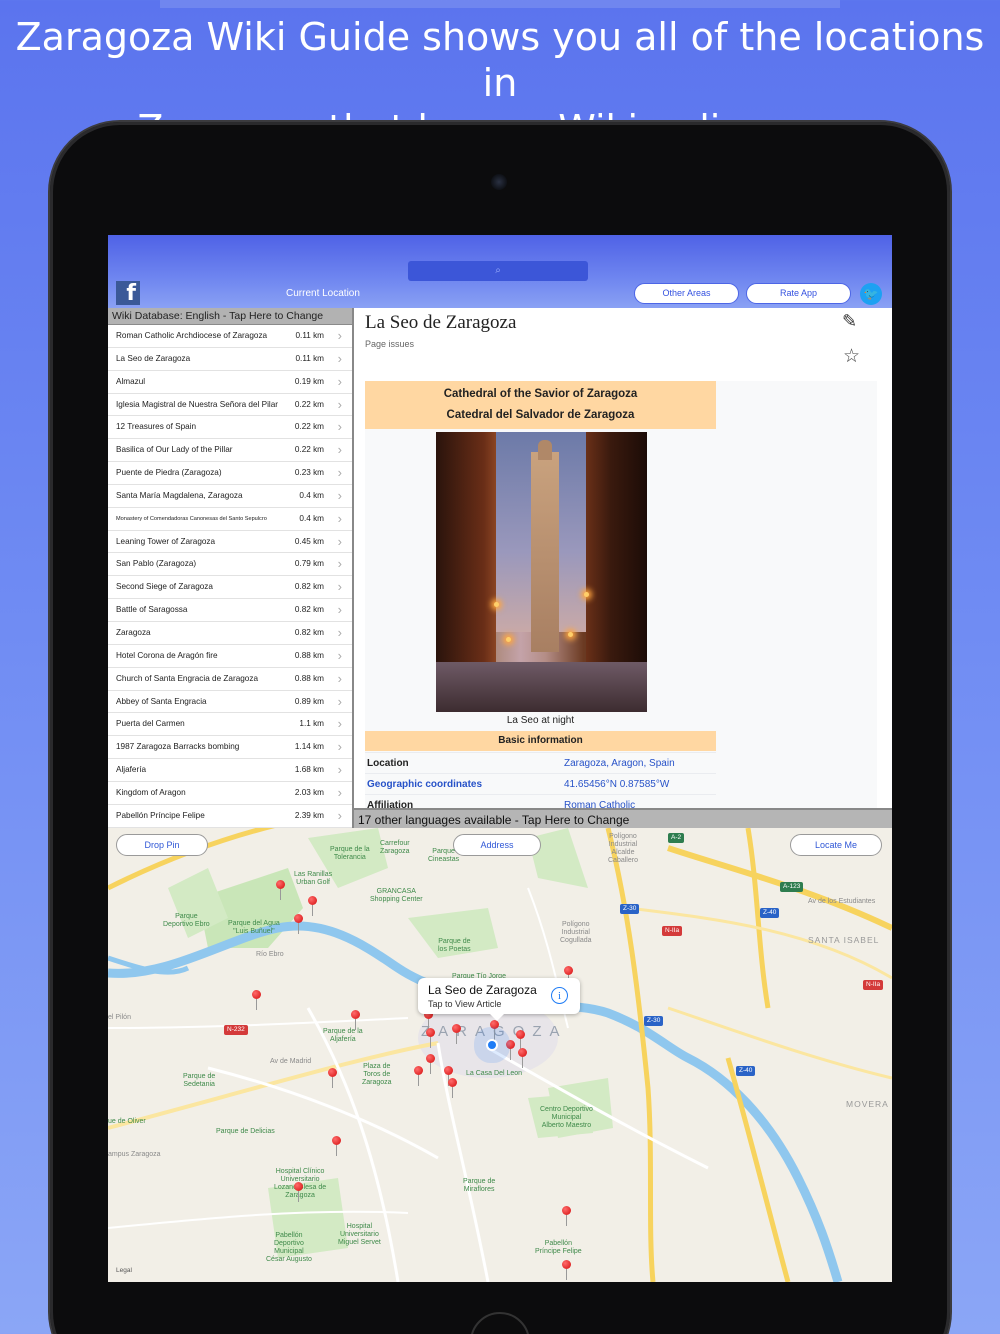  What do you see at coordinates (630, 909) in the screenshot?
I see `road-badge-z30: Z-30` at bounding box center [630, 909].